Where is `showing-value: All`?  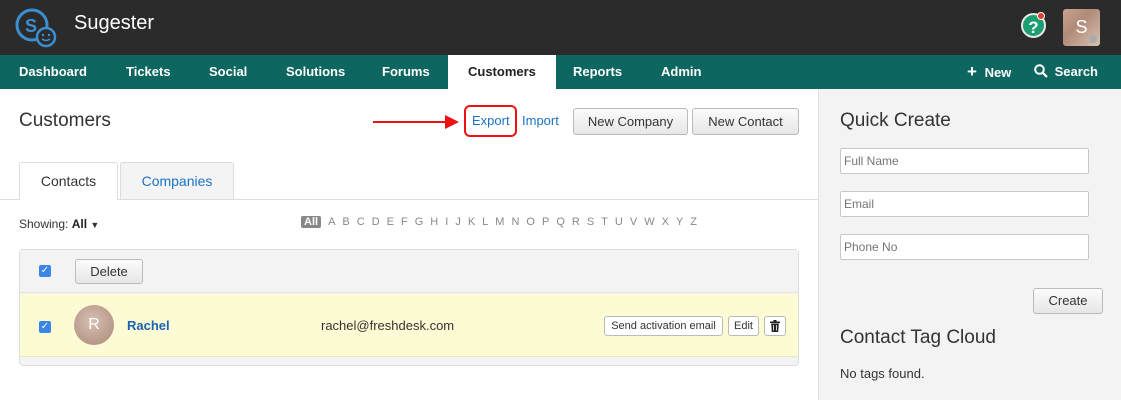 showing-value: All is located at coordinates (79, 224).